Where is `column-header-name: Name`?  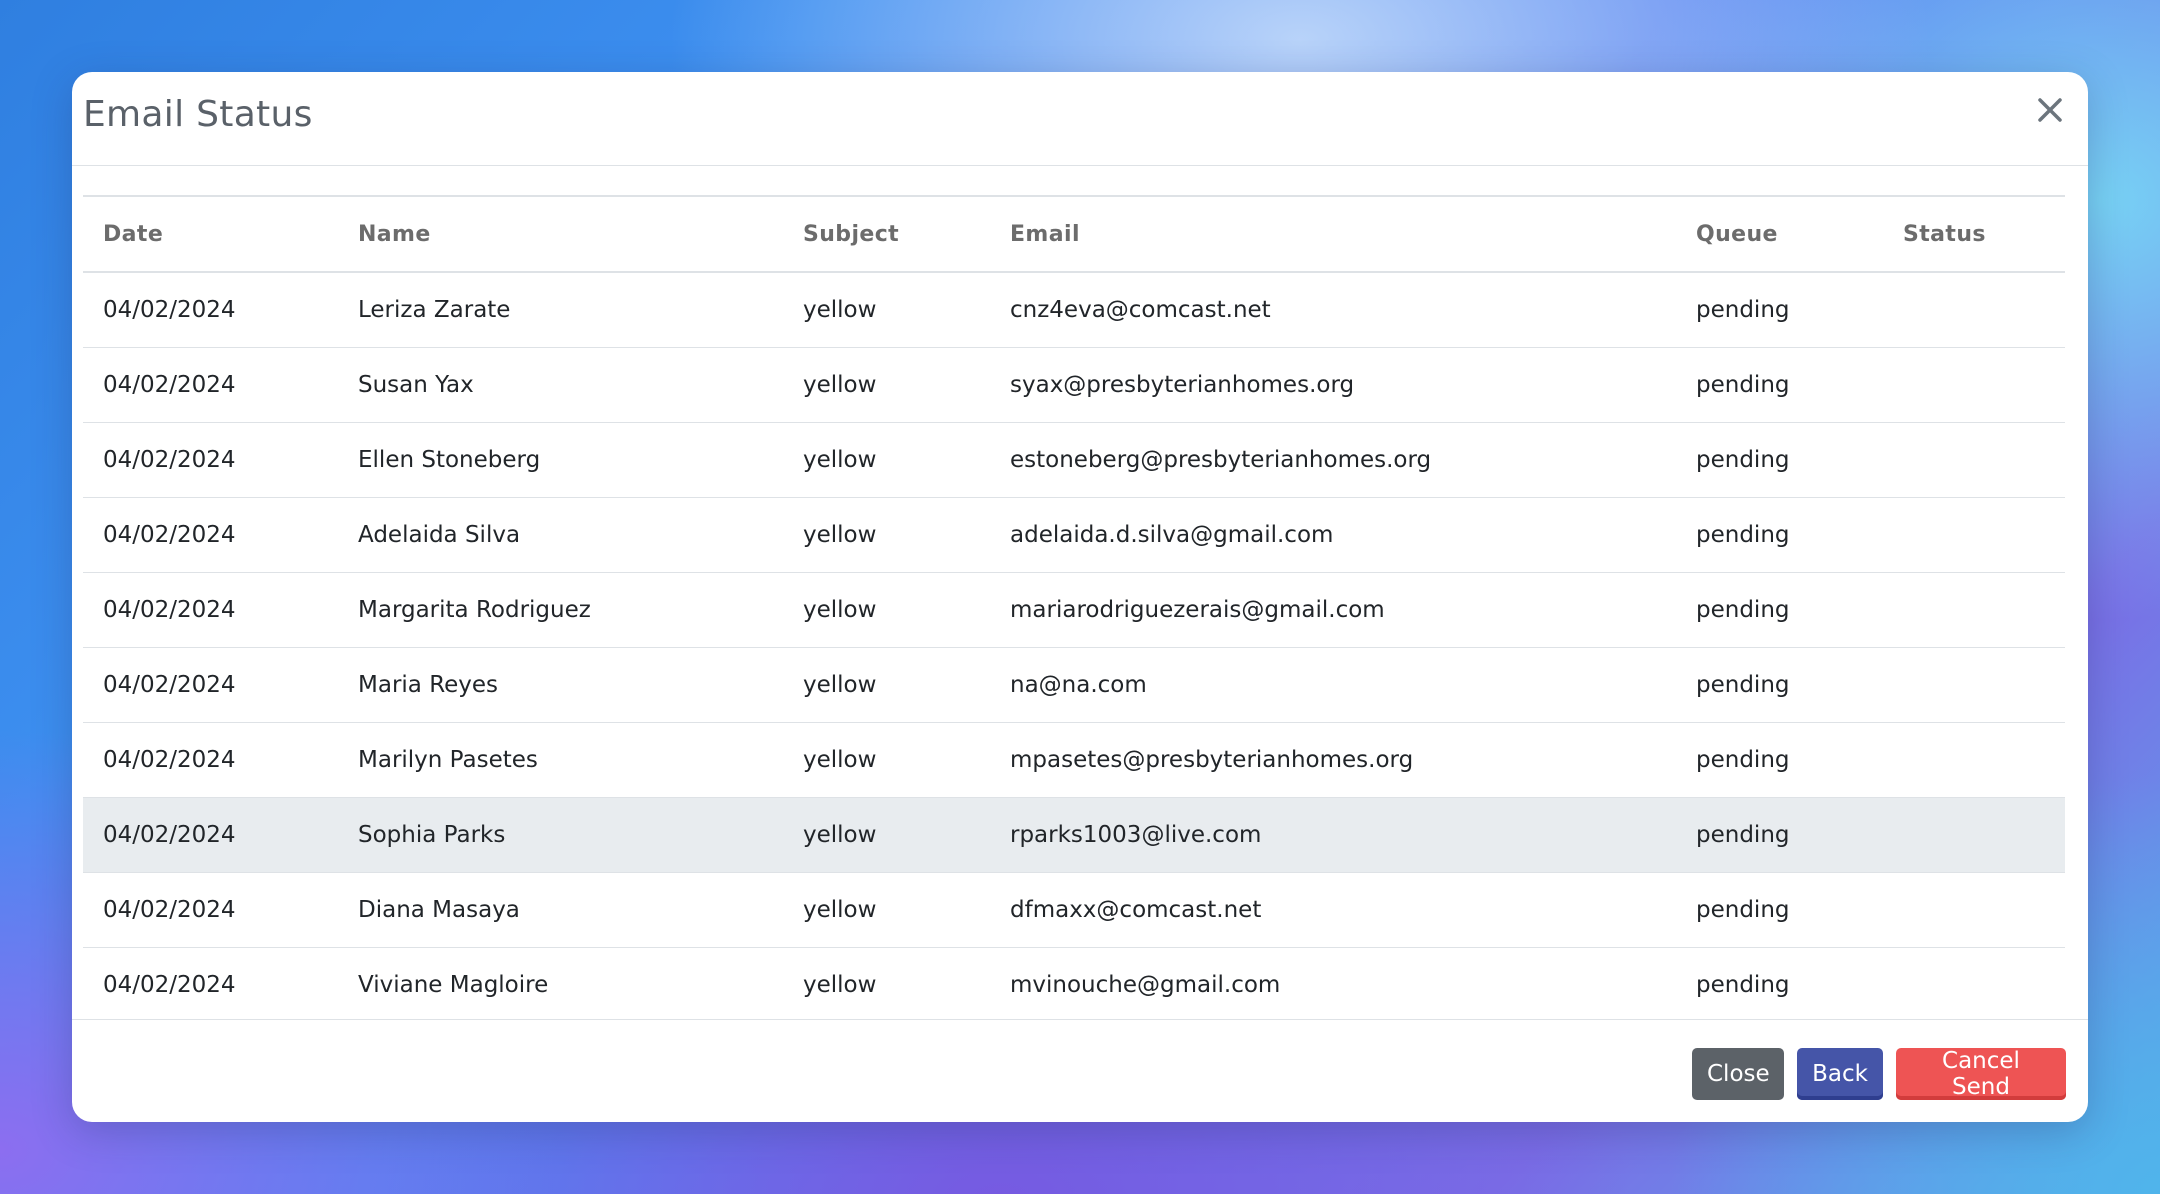
column-header-name: Name is located at coordinates (560, 234).